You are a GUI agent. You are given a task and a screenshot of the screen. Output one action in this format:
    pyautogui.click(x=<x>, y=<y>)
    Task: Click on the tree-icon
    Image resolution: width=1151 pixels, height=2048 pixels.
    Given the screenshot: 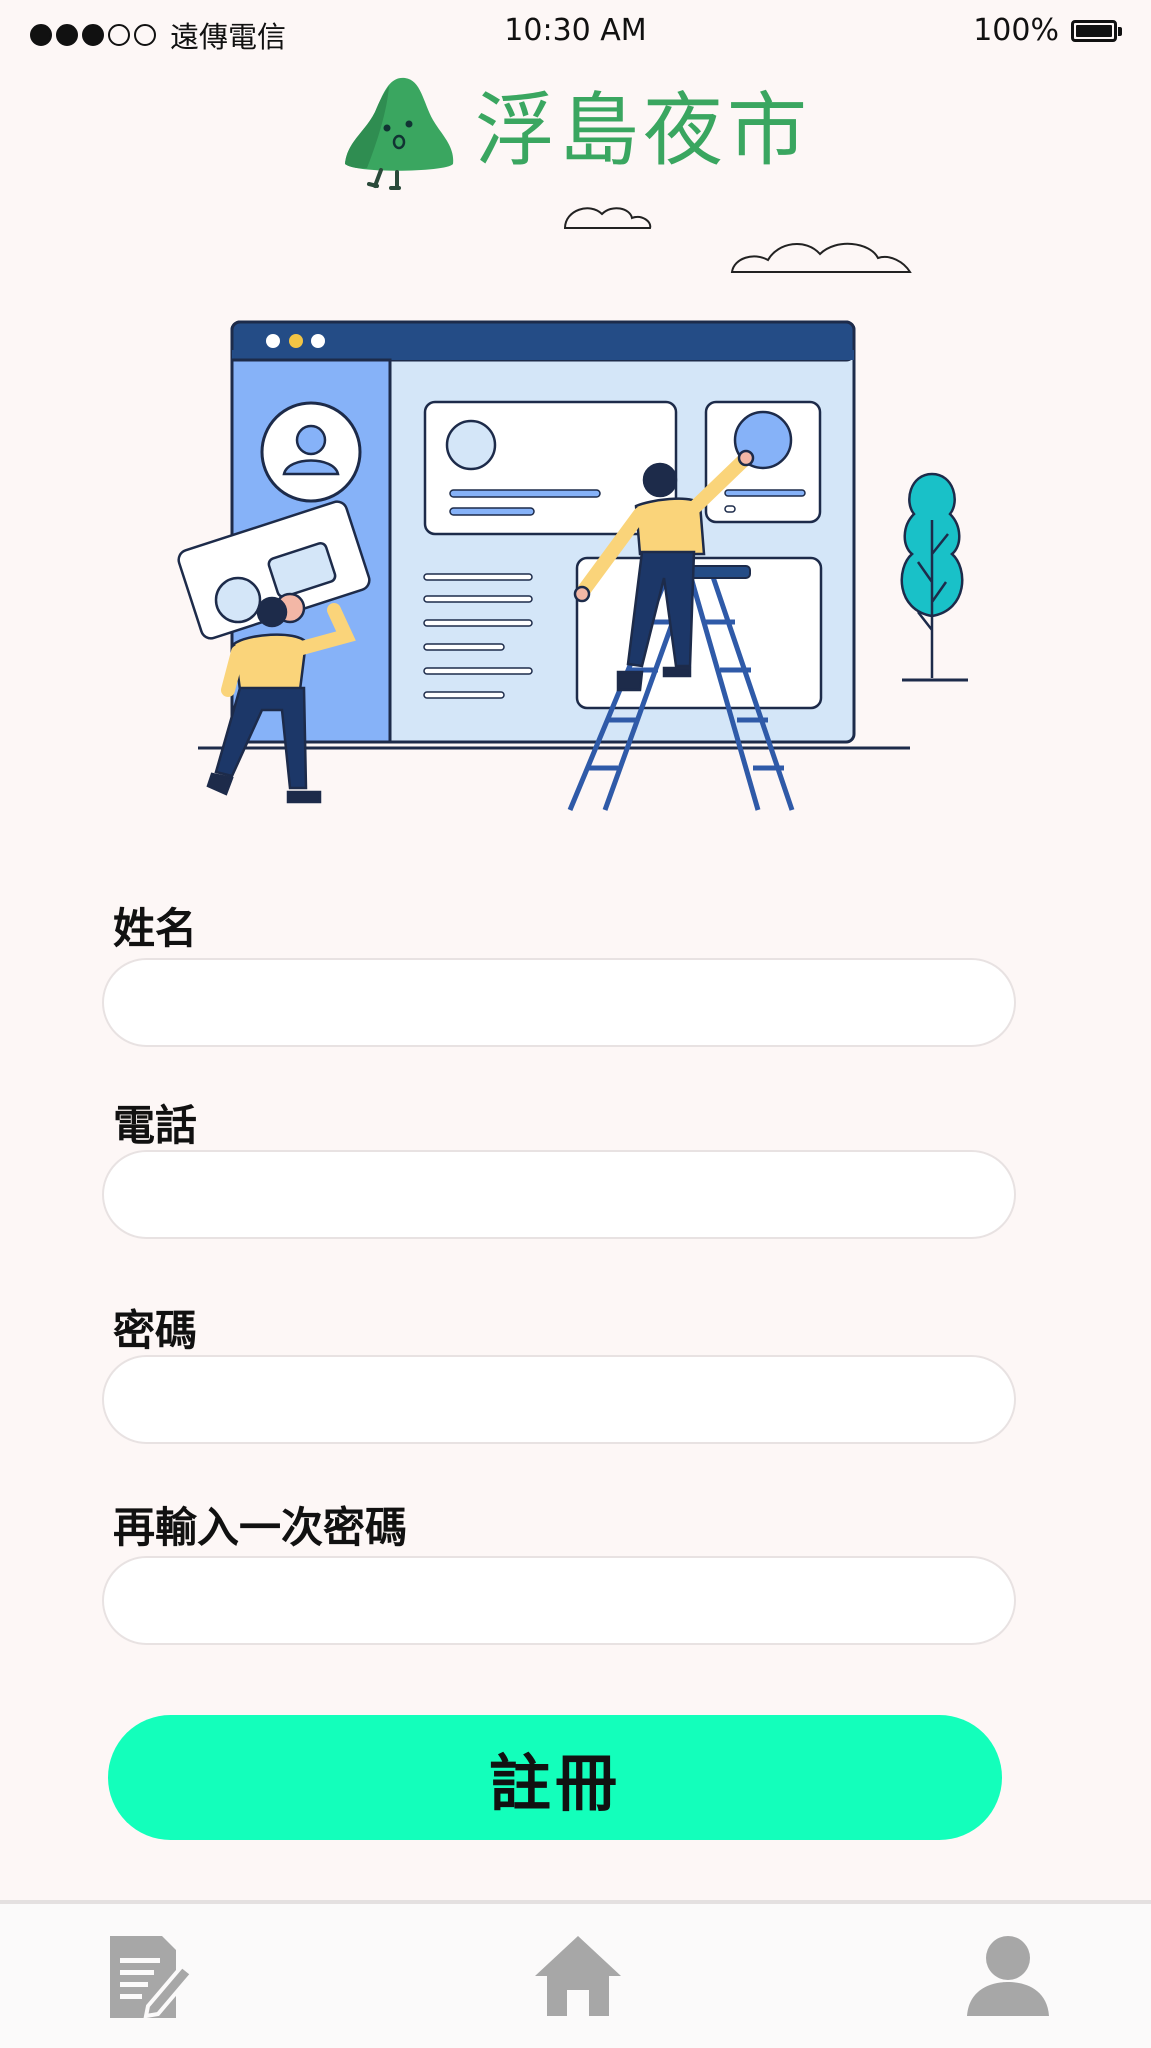 What is the action you would take?
    pyautogui.click(x=934, y=577)
    